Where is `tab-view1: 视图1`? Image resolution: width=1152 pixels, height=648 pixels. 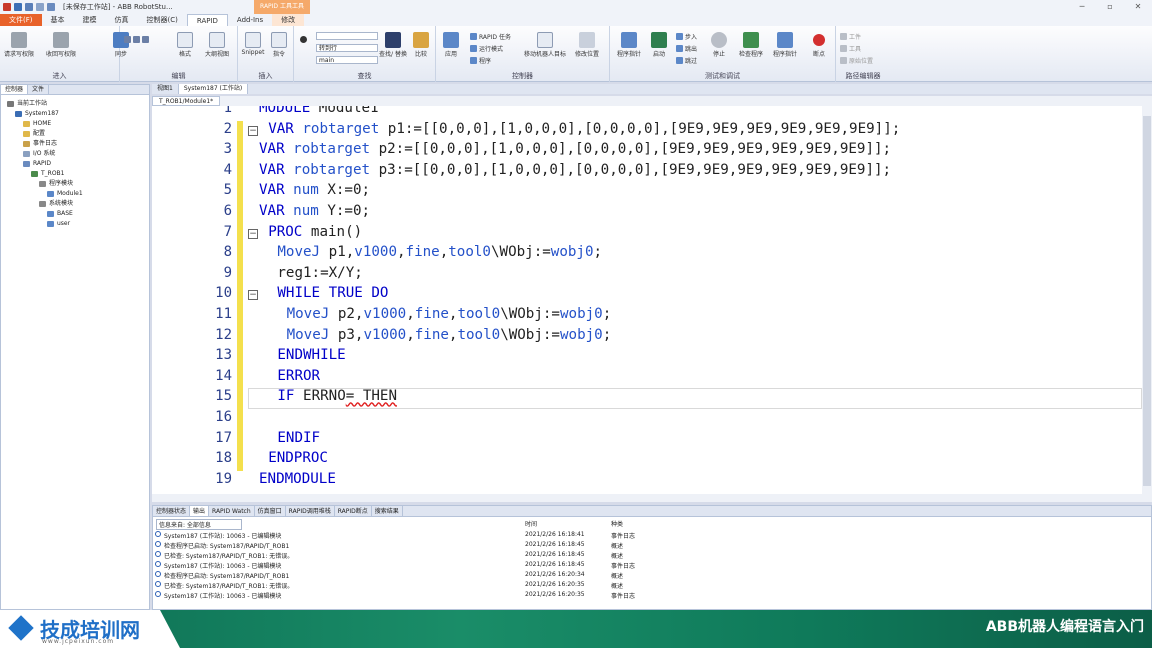 tab-view1: 视图1 is located at coordinates (165, 89).